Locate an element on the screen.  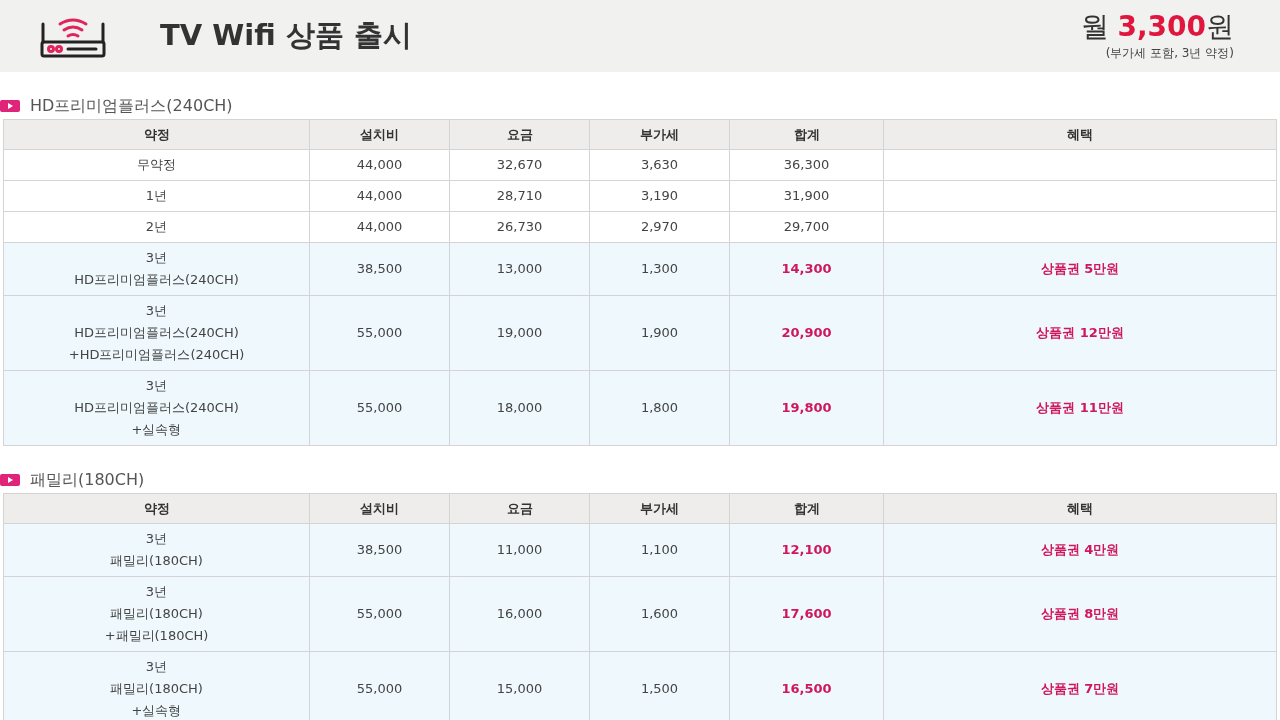
section-title: 패밀리(180CH) is located at coordinates (87, 480).